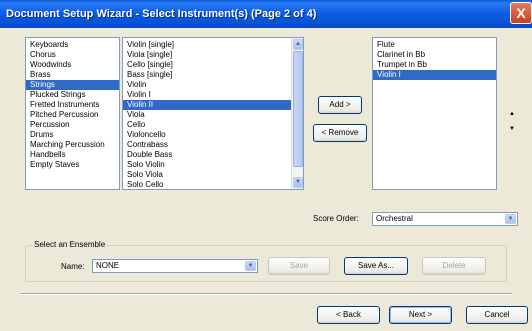 The width and height of the screenshot is (532, 331). What do you see at coordinates (72, 165) in the screenshot?
I see `instrument-family-item: Empty Staves` at bounding box center [72, 165].